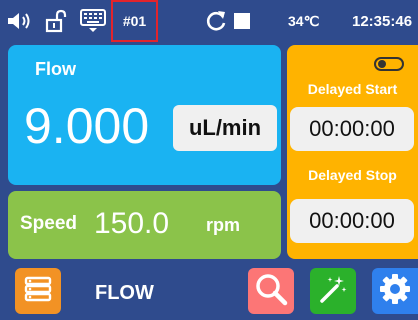  I want to click on speed-panel: Speed 150.0 rpm, so click(144, 225).